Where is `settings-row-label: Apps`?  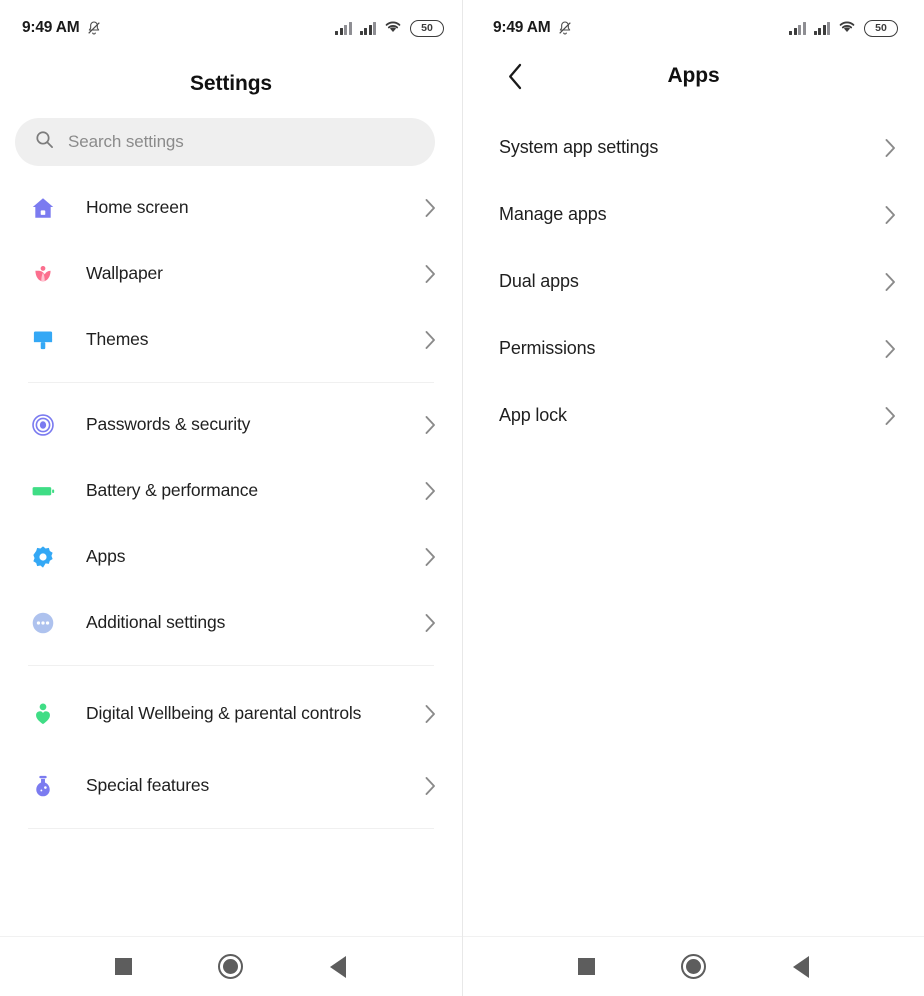 settings-row-label: Apps is located at coordinates (106, 556).